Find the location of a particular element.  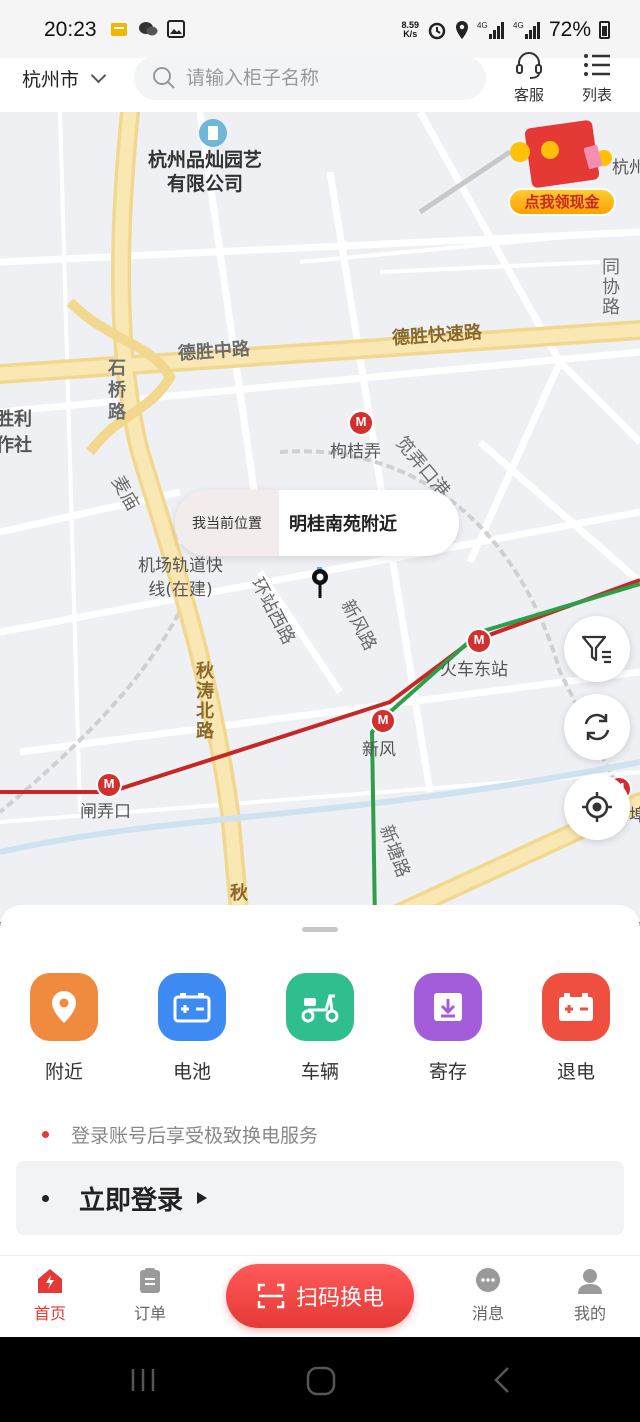

map-label-left-edge-2: 作社 is located at coordinates (16, 445).